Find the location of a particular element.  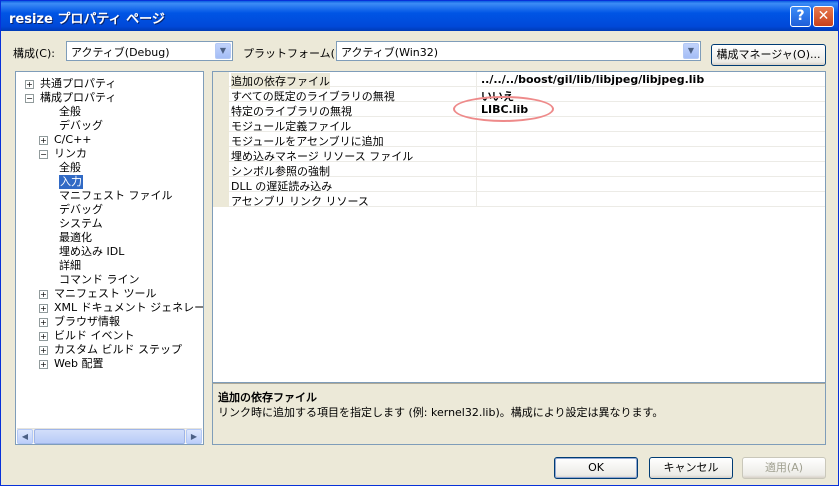

property-row: シンボル参照の強制 is located at coordinates (519, 170).